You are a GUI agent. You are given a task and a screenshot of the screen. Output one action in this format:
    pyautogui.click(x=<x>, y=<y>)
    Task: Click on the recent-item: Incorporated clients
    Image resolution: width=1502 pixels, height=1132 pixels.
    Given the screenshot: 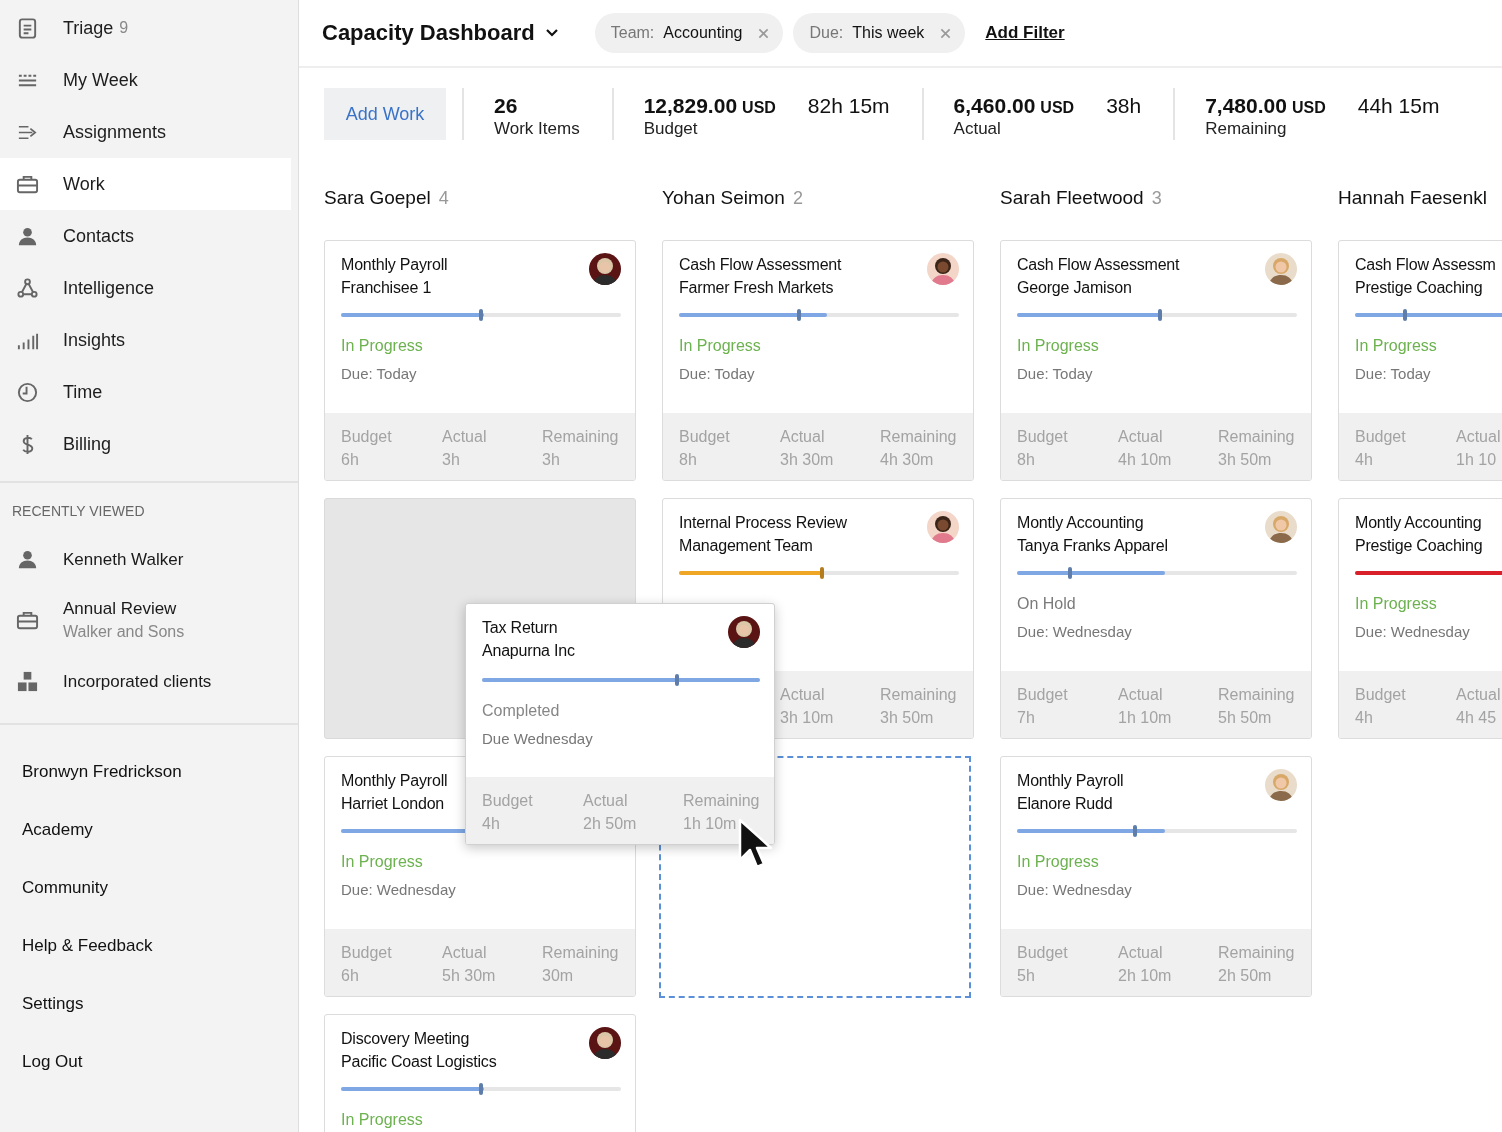 What is the action you would take?
    pyautogui.click(x=149, y=681)
    